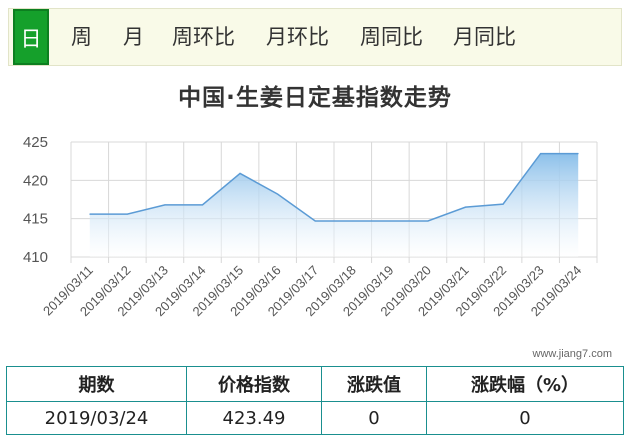 The image size is (630, 440). I want to click on cell-change-value: 0, so click(374, 418).